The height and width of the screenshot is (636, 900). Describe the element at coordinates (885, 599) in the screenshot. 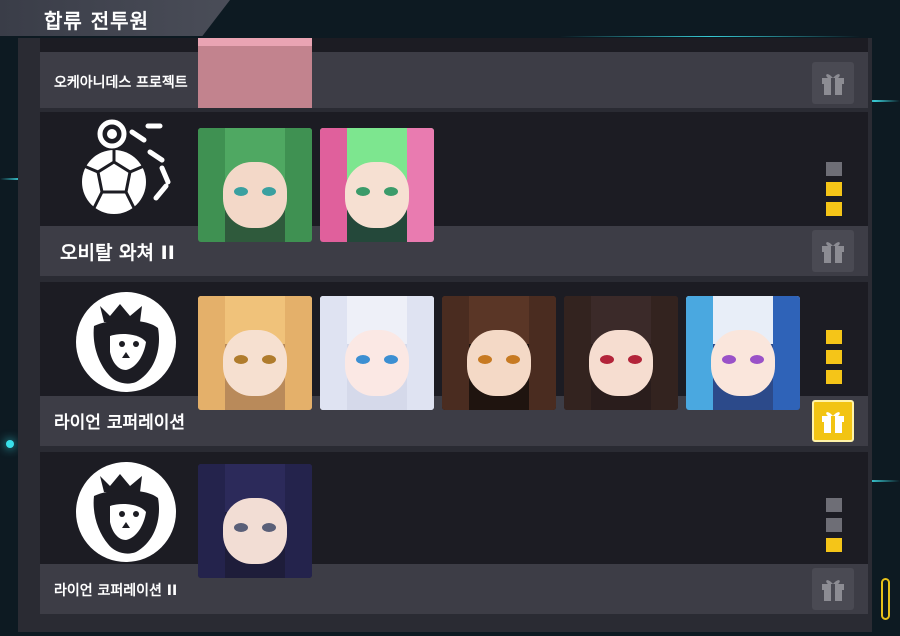

I see `scrollbar-handle` at that location.